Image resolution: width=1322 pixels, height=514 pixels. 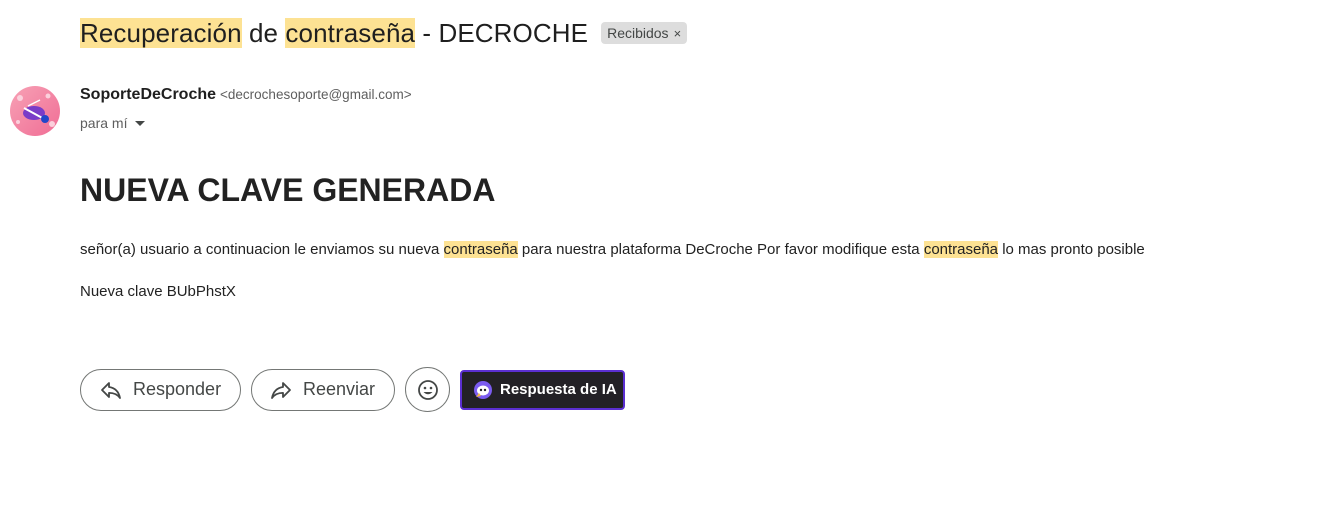 I want to click on forward-button: Reenviar, so click(x=323, y=389).